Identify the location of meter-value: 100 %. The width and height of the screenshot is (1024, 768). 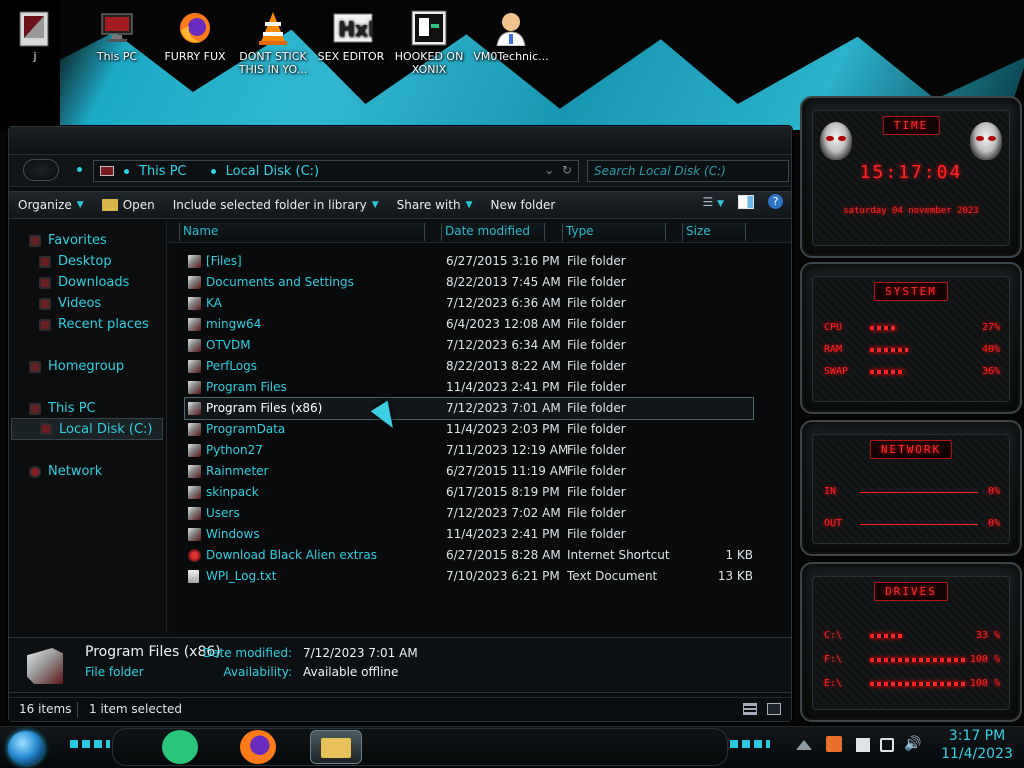
(984, 683).